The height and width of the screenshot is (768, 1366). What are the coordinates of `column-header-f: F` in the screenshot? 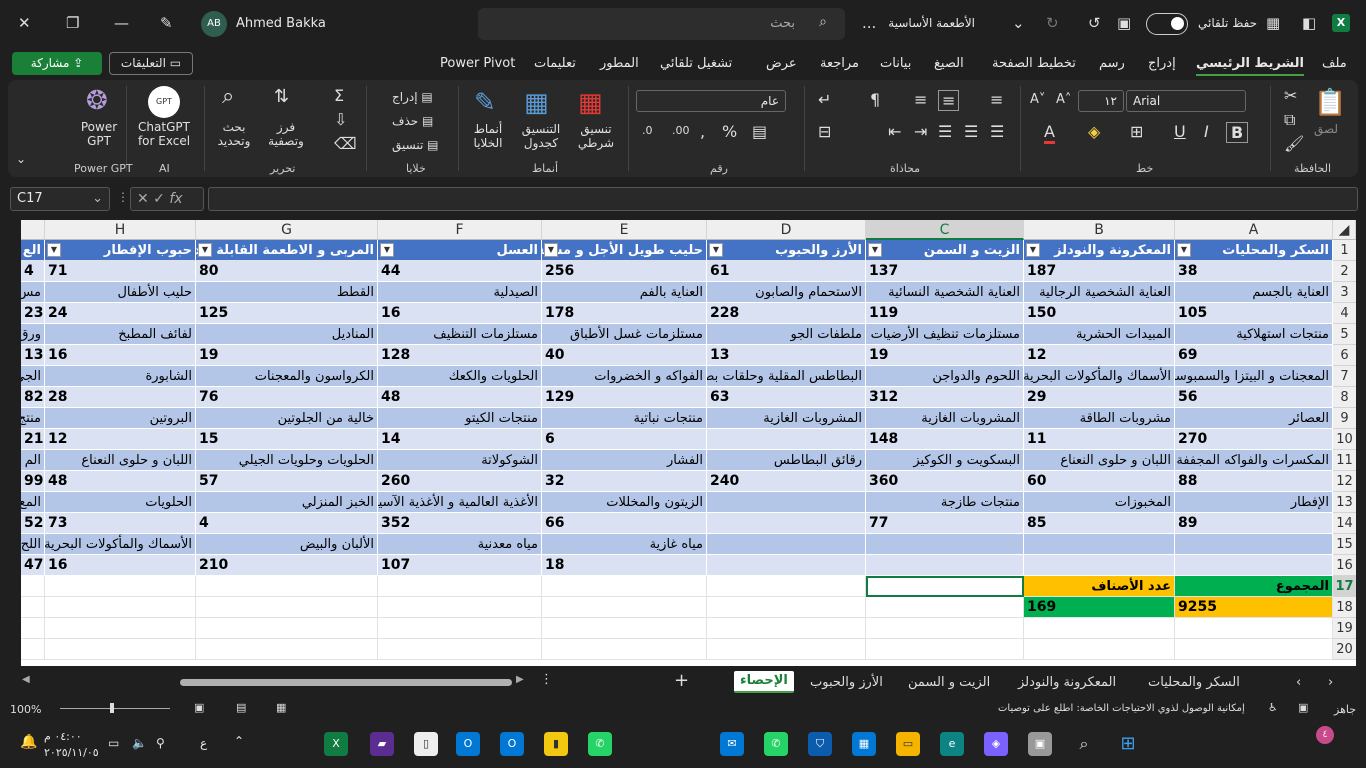 It's located at (460, 230).